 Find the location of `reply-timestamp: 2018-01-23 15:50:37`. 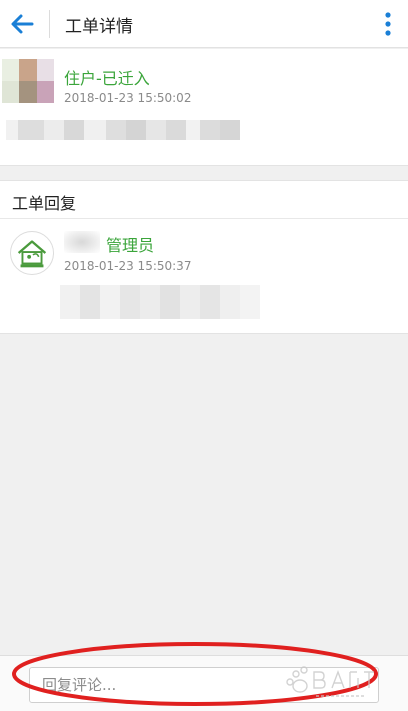

reply-timestamp: 2018-01-23 15:50:37 is located at coordinates (128, 266).